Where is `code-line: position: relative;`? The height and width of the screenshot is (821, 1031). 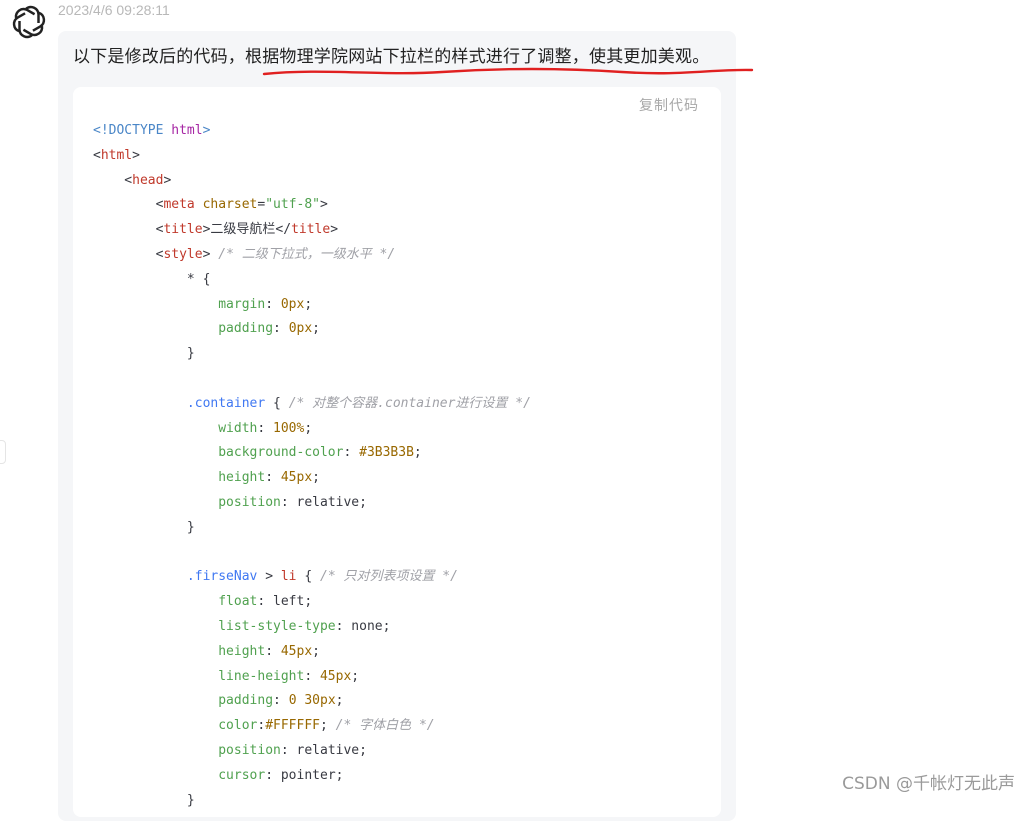
code-line: position: relative; is located at coordinates (312, 503).